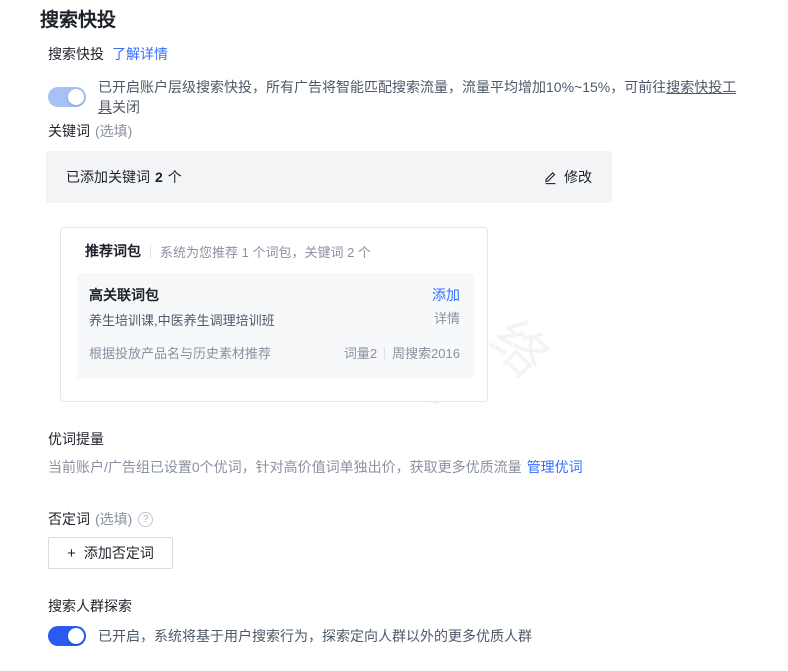  Describe the element at coordinates (67, 636) in the screenshot. I see `audience-explore-toggle` at that location.